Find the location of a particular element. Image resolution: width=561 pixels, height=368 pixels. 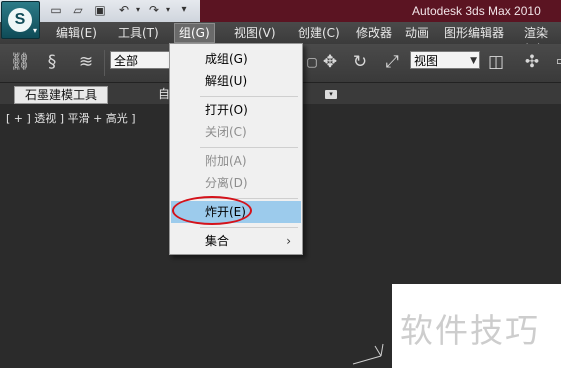

reference-coordinate-value: 视图 is located at coordinates (426, 61).